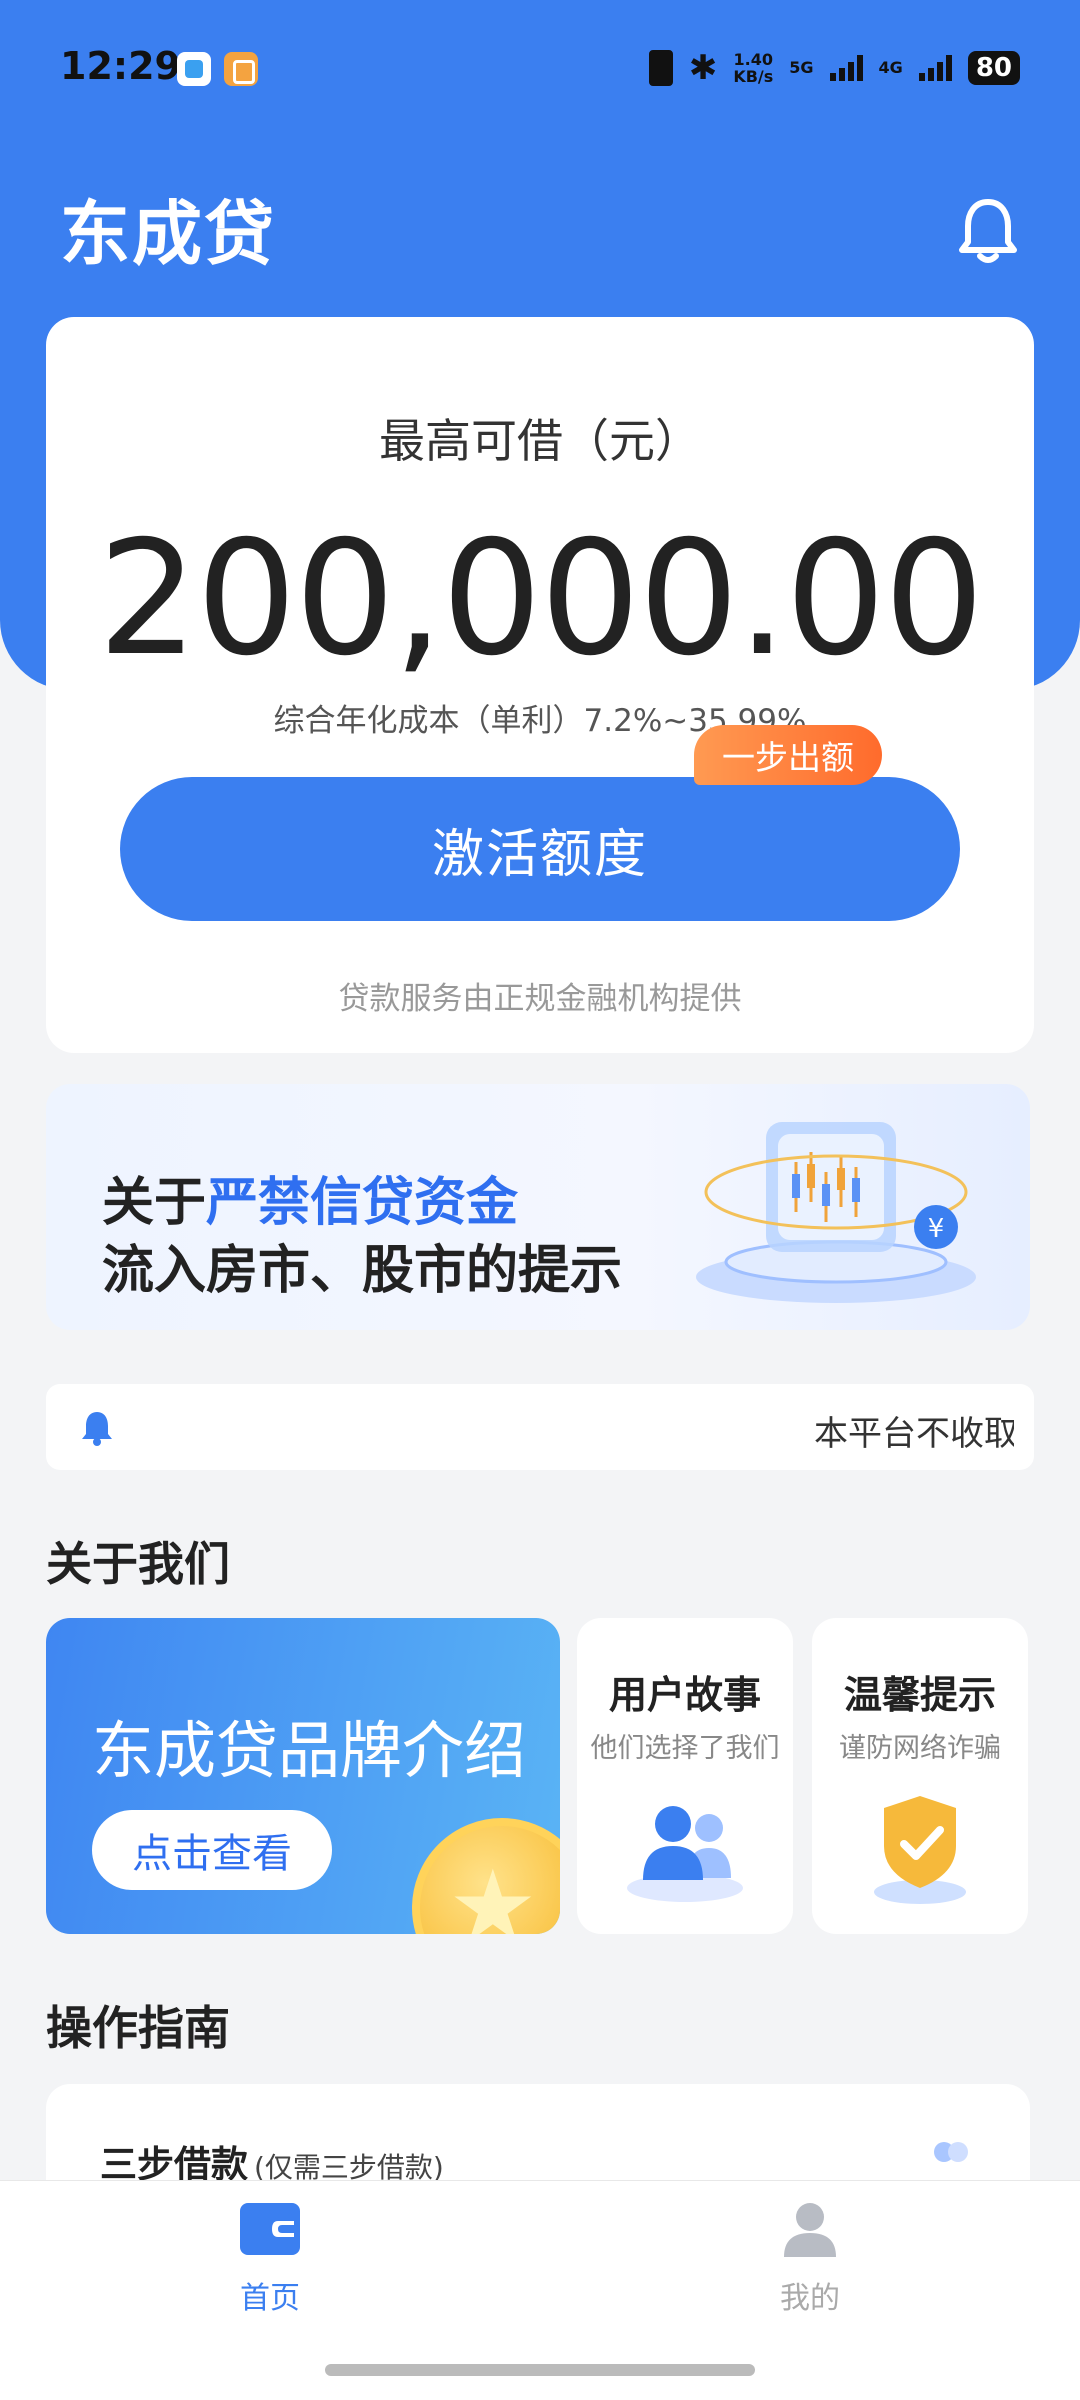  Describe the element at coordinates (212, 1850) in the screenshot. I see `view-brand-button: 点击查看` at that location.